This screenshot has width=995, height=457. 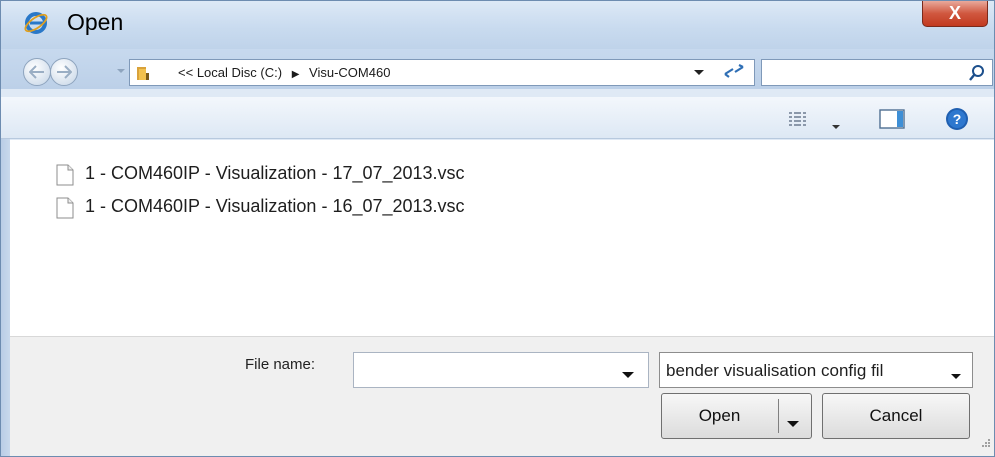 I want to click on file-name-label: File name:, so click(x=280, y=364).